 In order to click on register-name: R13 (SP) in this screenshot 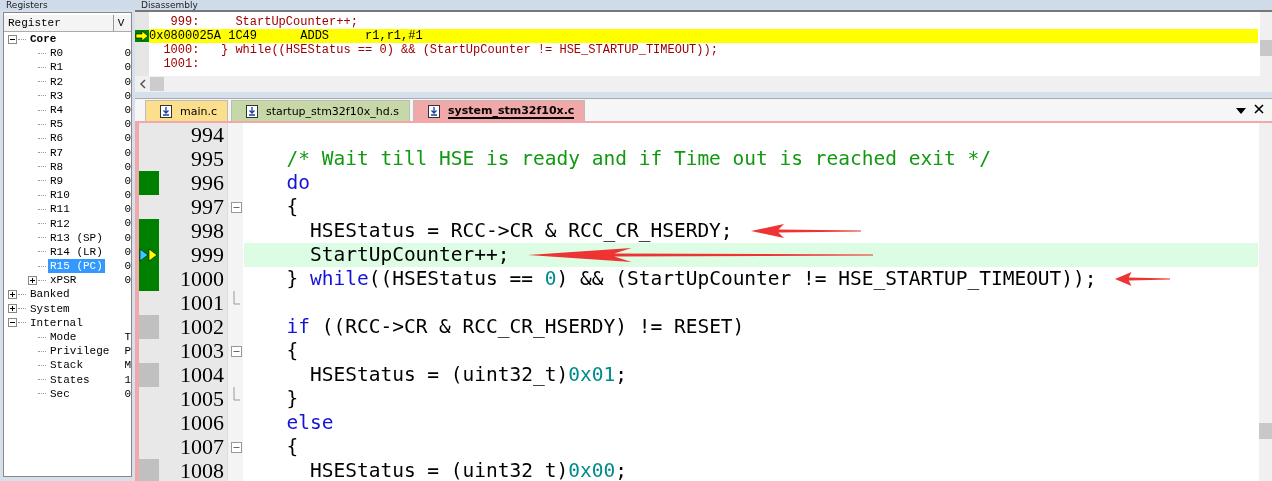, I will do `click(76, 237)`.